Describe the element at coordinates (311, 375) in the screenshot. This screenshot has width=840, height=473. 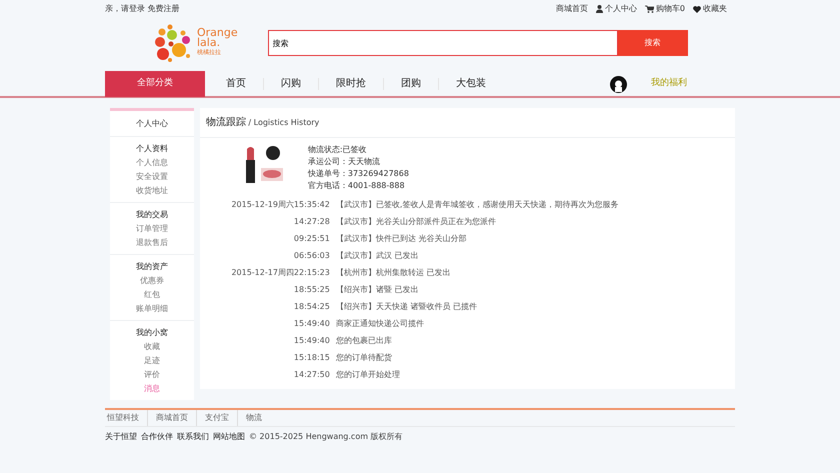
I see `event-time: 14:27:50` at that location.